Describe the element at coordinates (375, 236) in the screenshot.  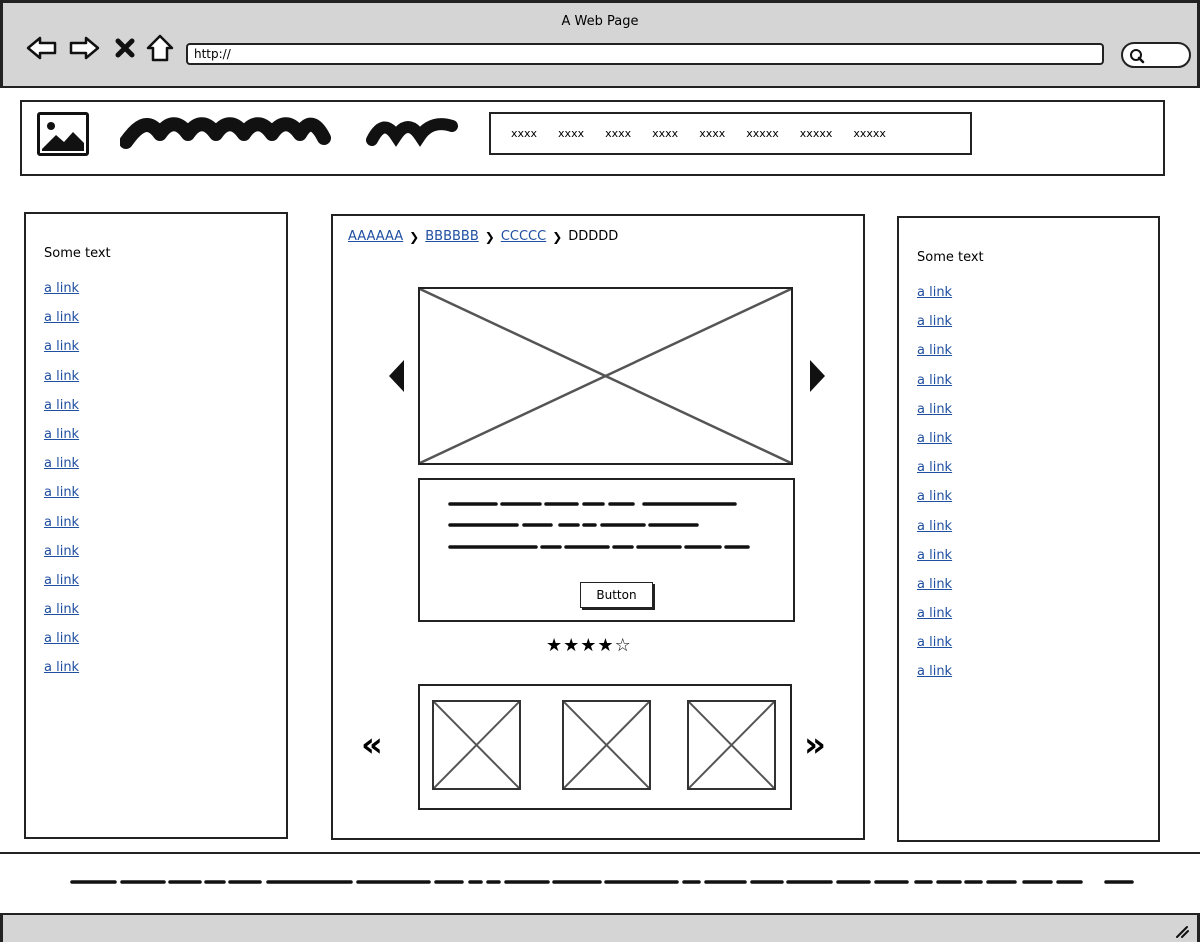
I see `breadcrumb-item: AAAAAA` at that location.